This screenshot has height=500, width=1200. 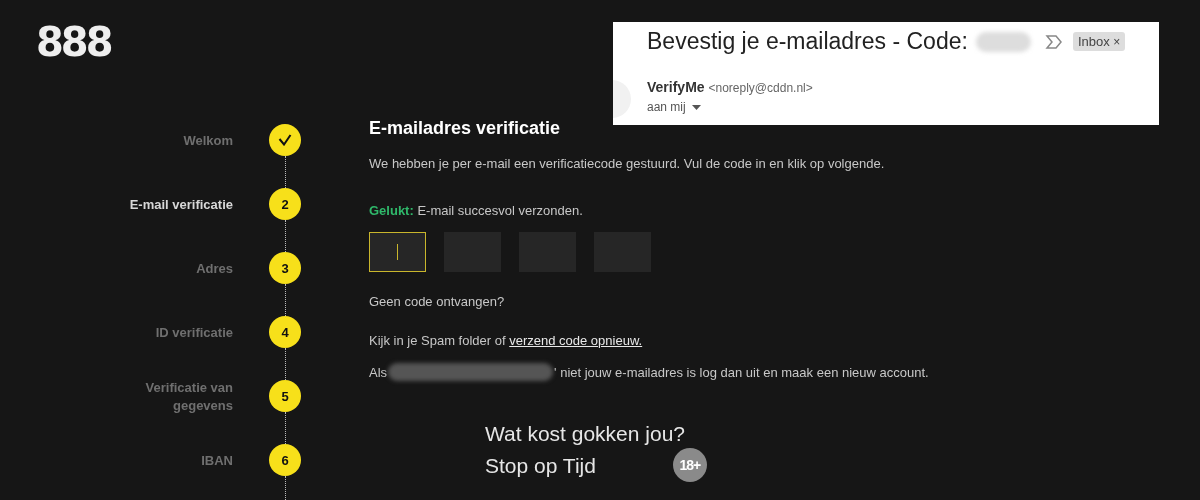 I want to click on step-circle: 3, so click(x=285, y=268).